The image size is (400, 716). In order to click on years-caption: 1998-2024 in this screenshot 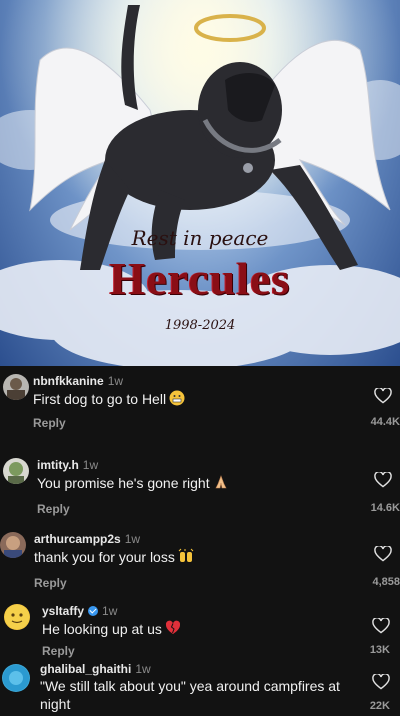, I will do `click(200, 325)`.